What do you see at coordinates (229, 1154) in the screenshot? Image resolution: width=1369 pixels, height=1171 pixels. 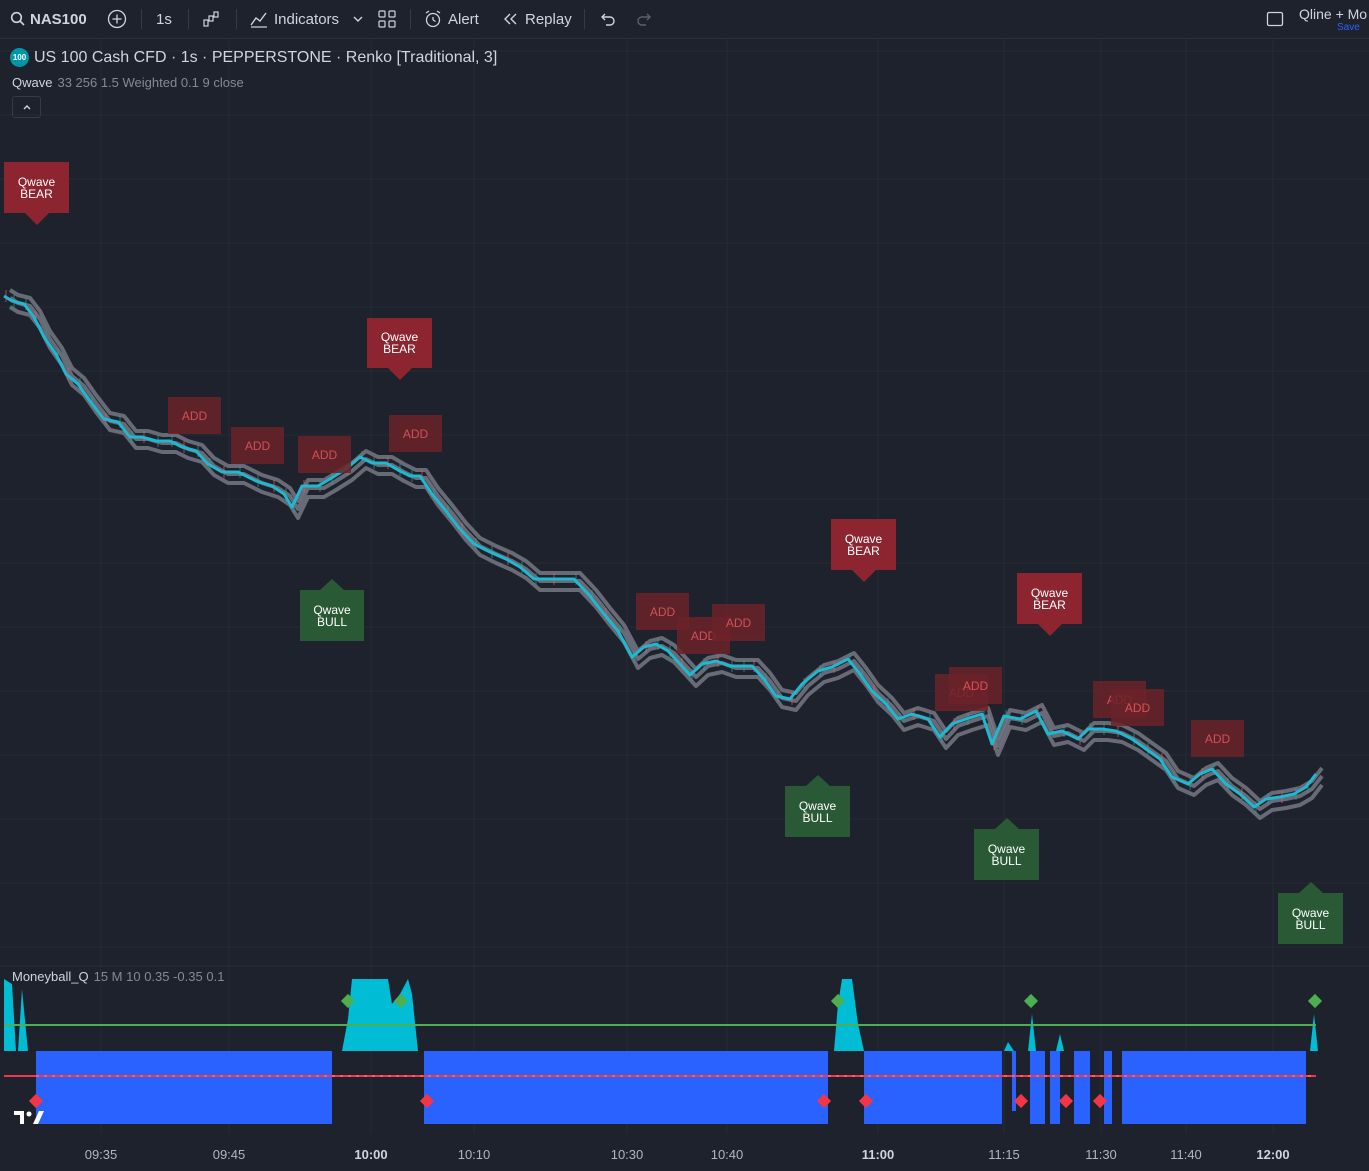 I see `time-tick: 09:45` at bounding box center [229, 1154].